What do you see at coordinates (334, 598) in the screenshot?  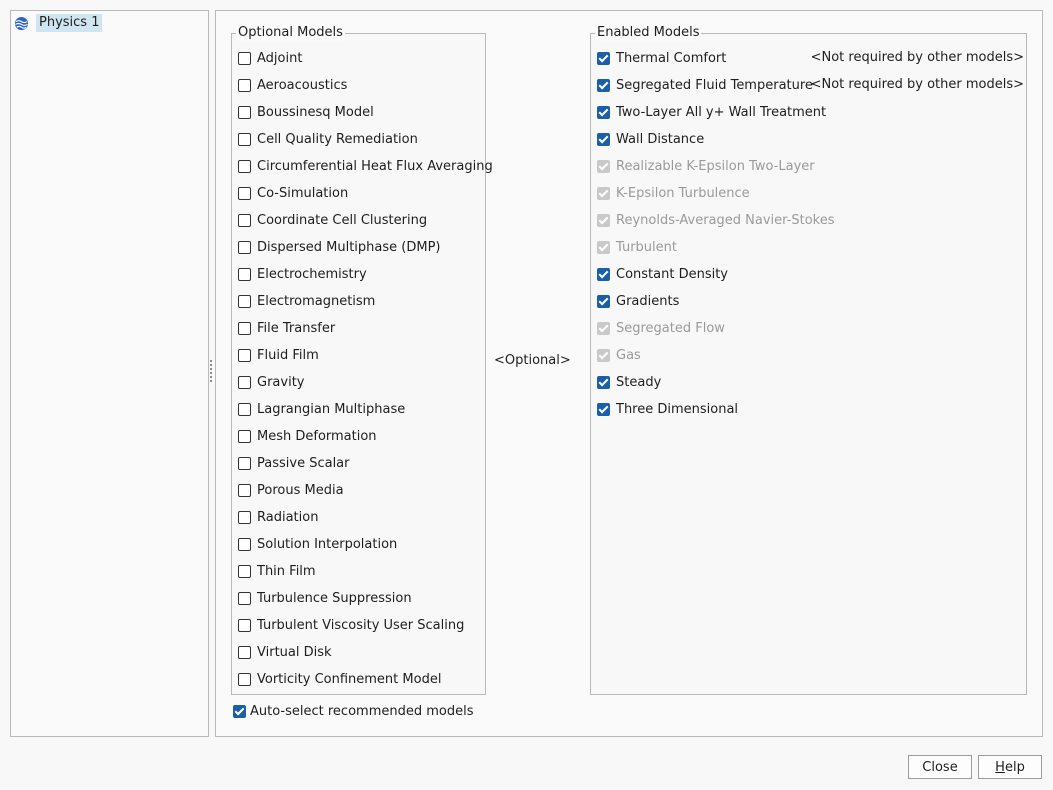 I see `optional-model-label: Turbulence Suppression` at bounding box center [334, 598].